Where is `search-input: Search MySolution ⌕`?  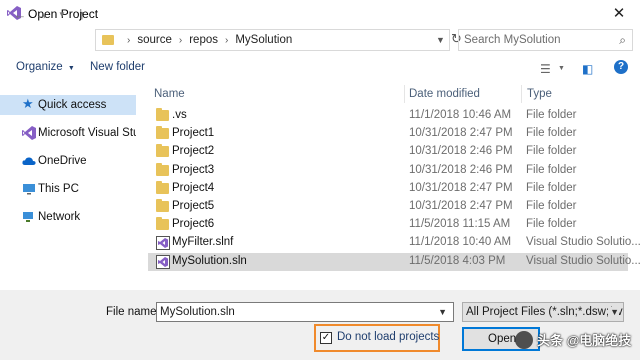
search-input: Search MySolution ⌕ is located at coordinates (545, 40).